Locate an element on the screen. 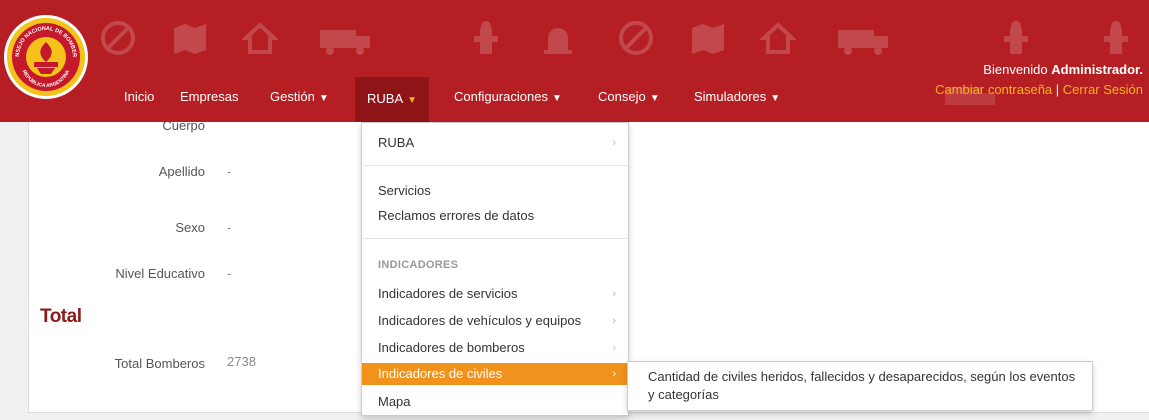 The height and width of the screenshot is (420, 1149). menu-item-ind-civiles: Indicadores de civiles › is located at coordinates (495, 374).